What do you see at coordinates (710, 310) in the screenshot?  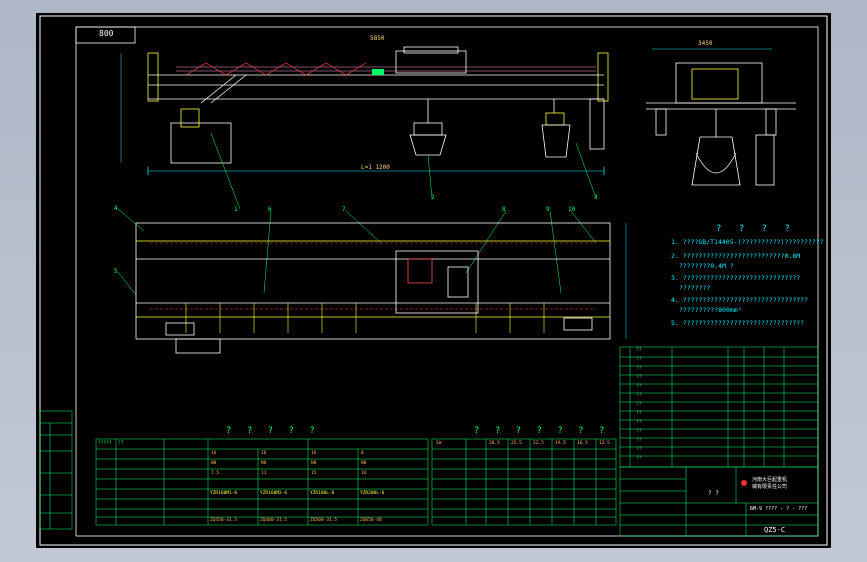 I see `note-line: ??????????800mm²` at bounding box center [710, 310].